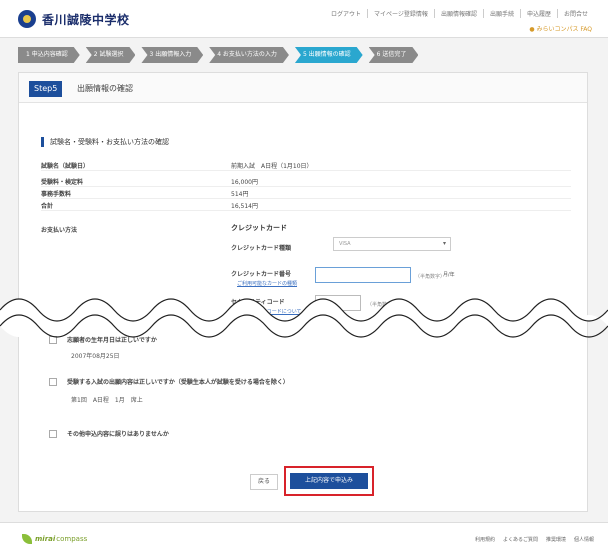  I want to click on credit-card-title: クレジットカード, so click(259, 228).